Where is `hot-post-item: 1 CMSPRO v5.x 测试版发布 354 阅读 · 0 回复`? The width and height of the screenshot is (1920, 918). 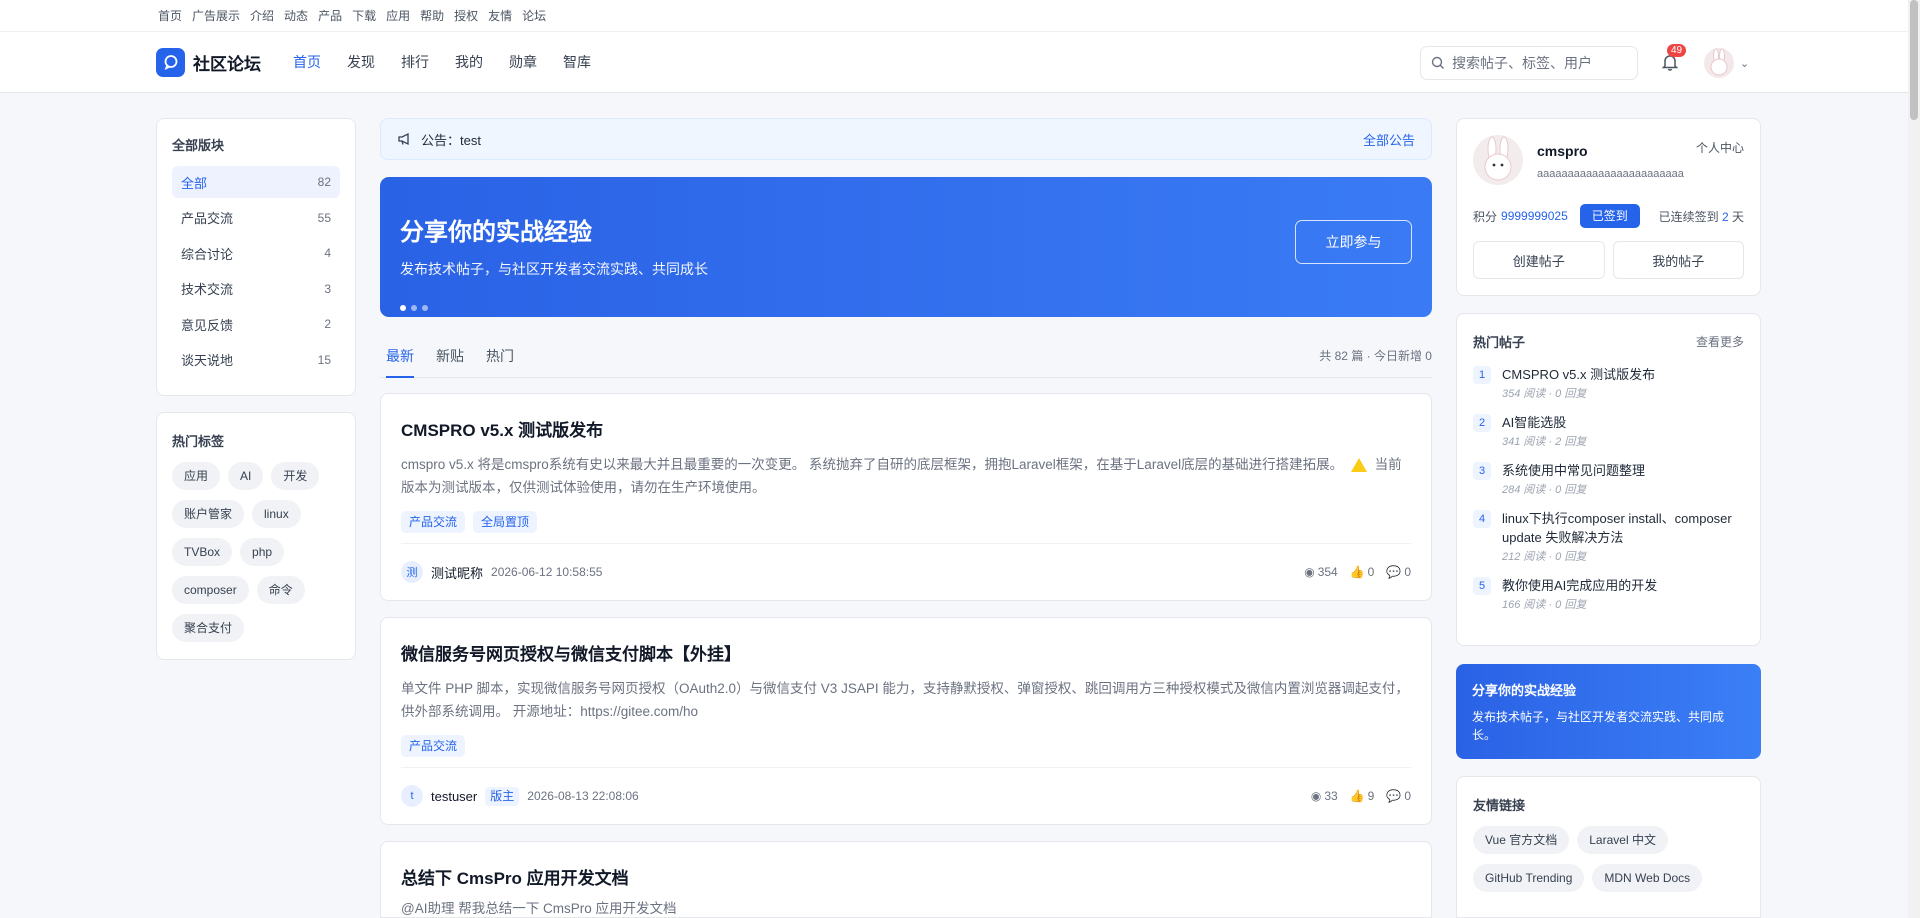 hot-post-item: 1 CMSPRO v5.x 测试版发布 354 阅读 · 0 回复 is located at coordinates (1608, 383).